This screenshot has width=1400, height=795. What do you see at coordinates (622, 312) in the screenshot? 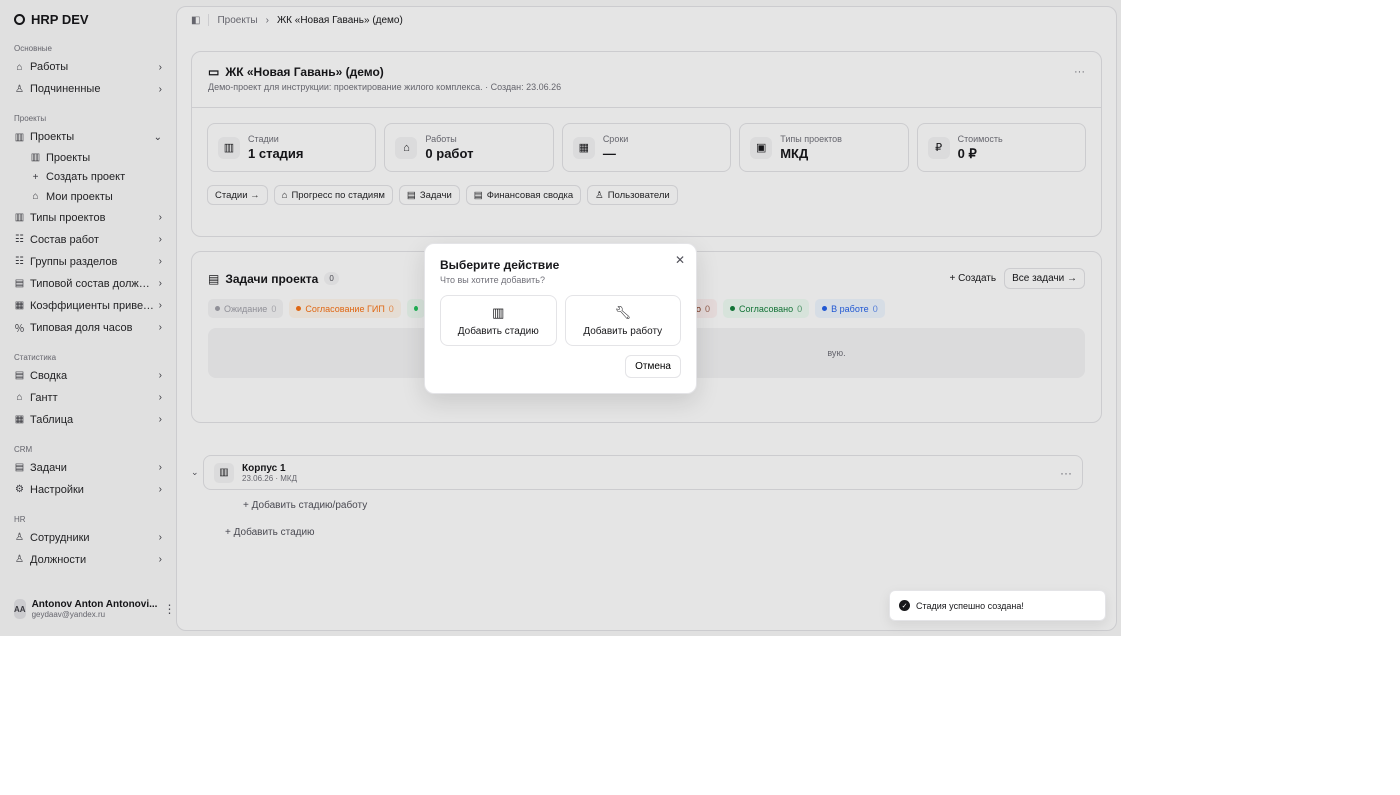
I see `wrench-icon: 🔧︎` at bounding box center [622, 312].